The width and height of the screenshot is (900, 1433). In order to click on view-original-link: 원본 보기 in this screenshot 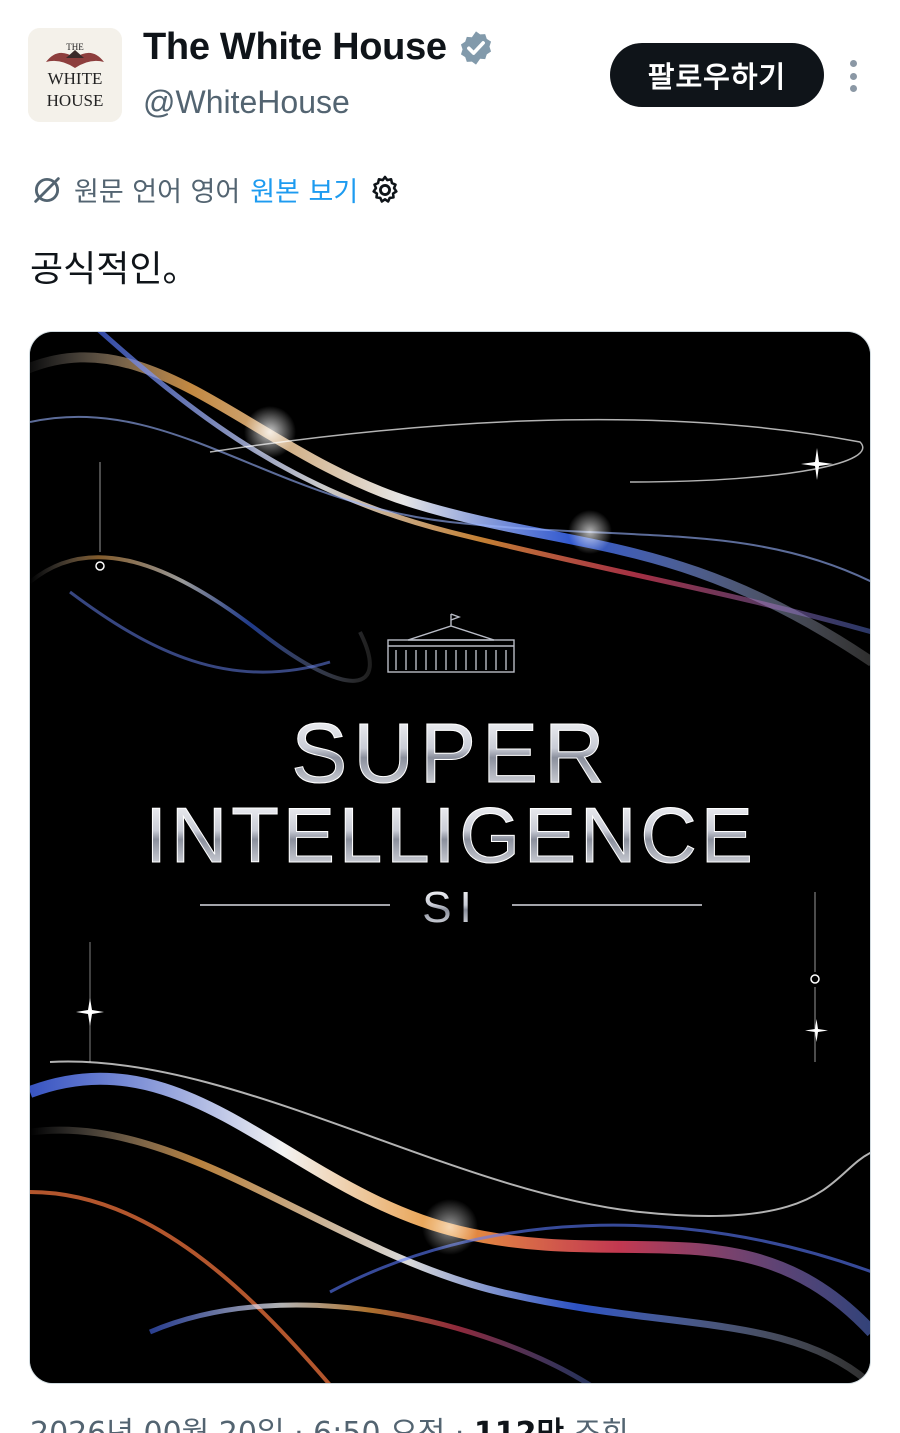, I will do `click(304, 189)`.